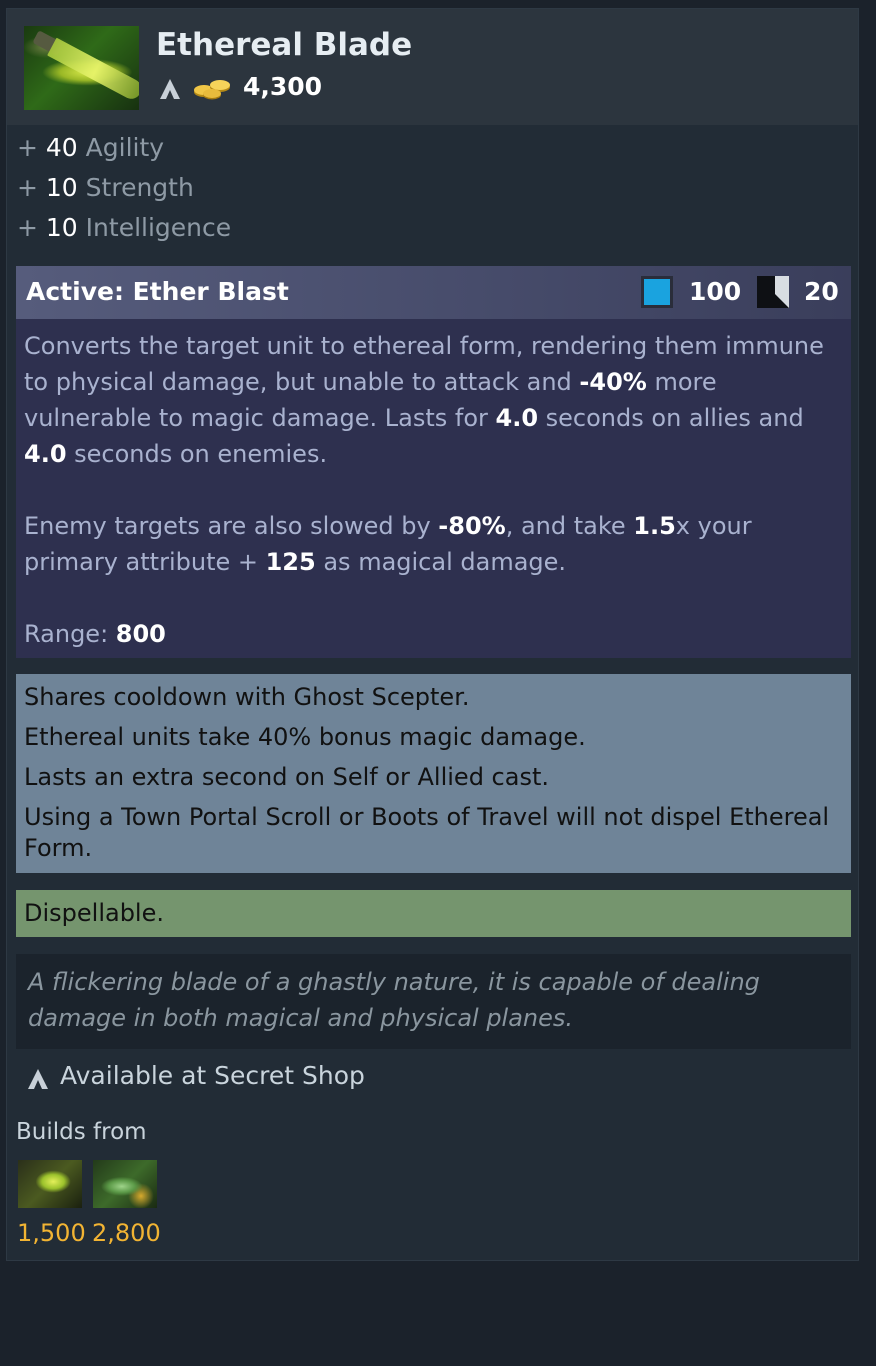 The width and height of the screenshot is (876, 1366). I want to click on mana-cost-value: 100, so click(715, 291).